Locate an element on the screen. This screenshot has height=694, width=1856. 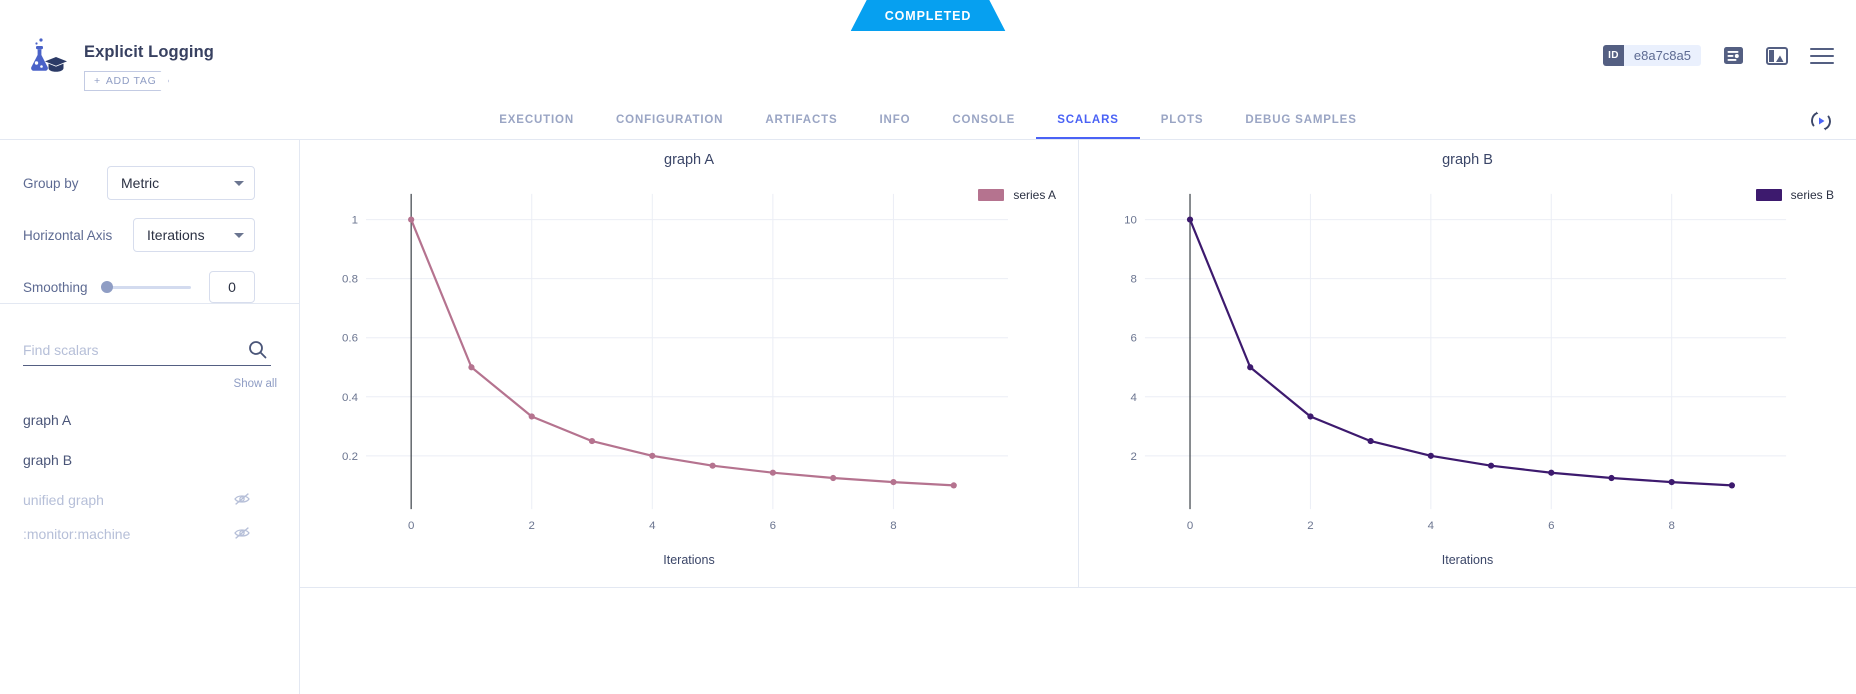
smoothing-label: Smoothing is located at coordinates (55, 287).